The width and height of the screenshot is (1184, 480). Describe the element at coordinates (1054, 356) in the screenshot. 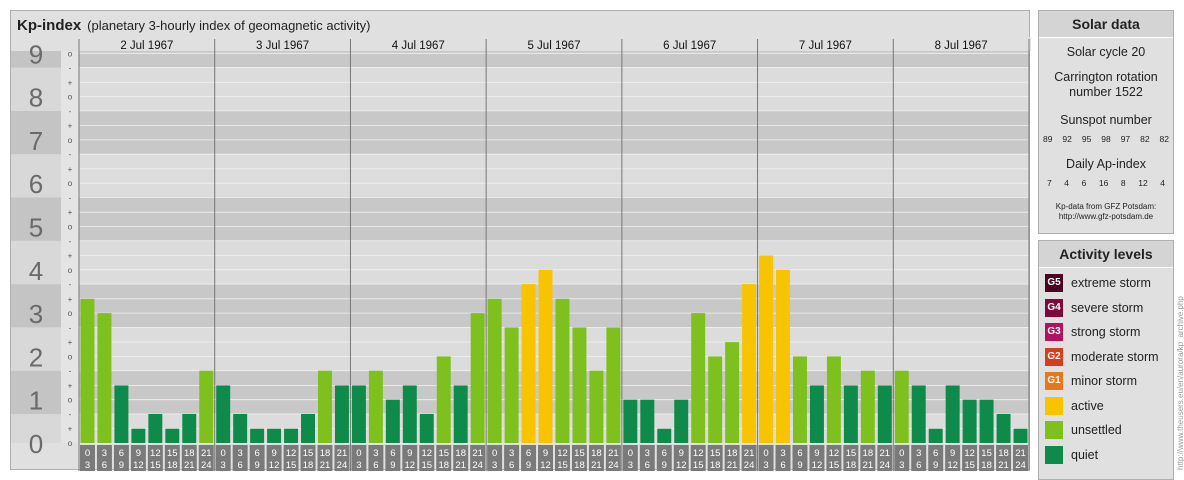

I see `legend-swatch: G2` at that location.